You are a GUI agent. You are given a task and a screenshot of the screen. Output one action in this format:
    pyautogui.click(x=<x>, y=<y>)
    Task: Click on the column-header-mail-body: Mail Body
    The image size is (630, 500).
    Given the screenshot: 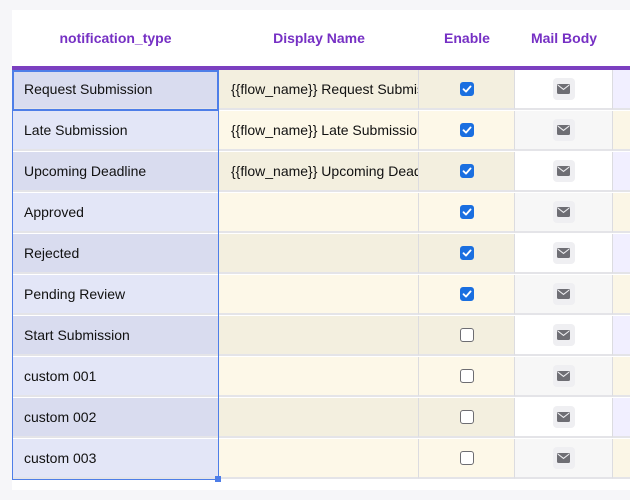 What is the action you would take?
    pyautogui.click(x=564, y=38)
    